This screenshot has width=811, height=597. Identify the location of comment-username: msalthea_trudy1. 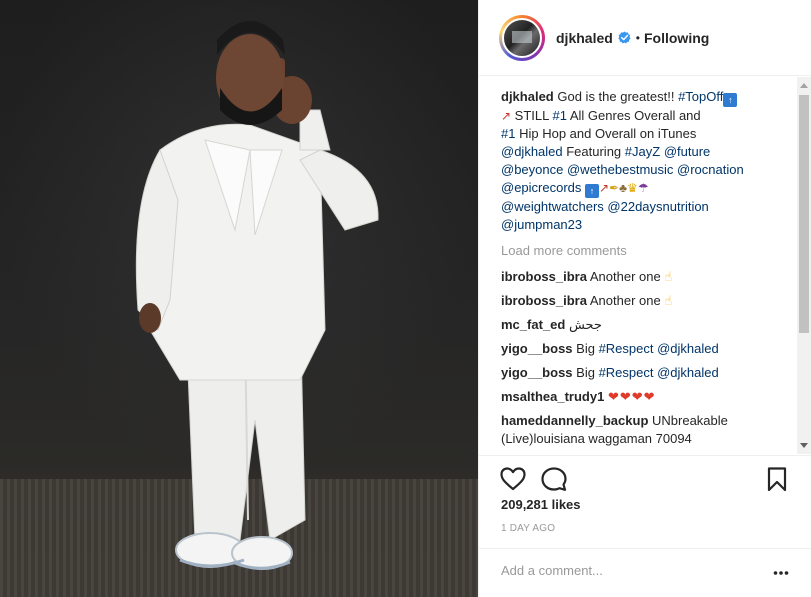
(552, 396).